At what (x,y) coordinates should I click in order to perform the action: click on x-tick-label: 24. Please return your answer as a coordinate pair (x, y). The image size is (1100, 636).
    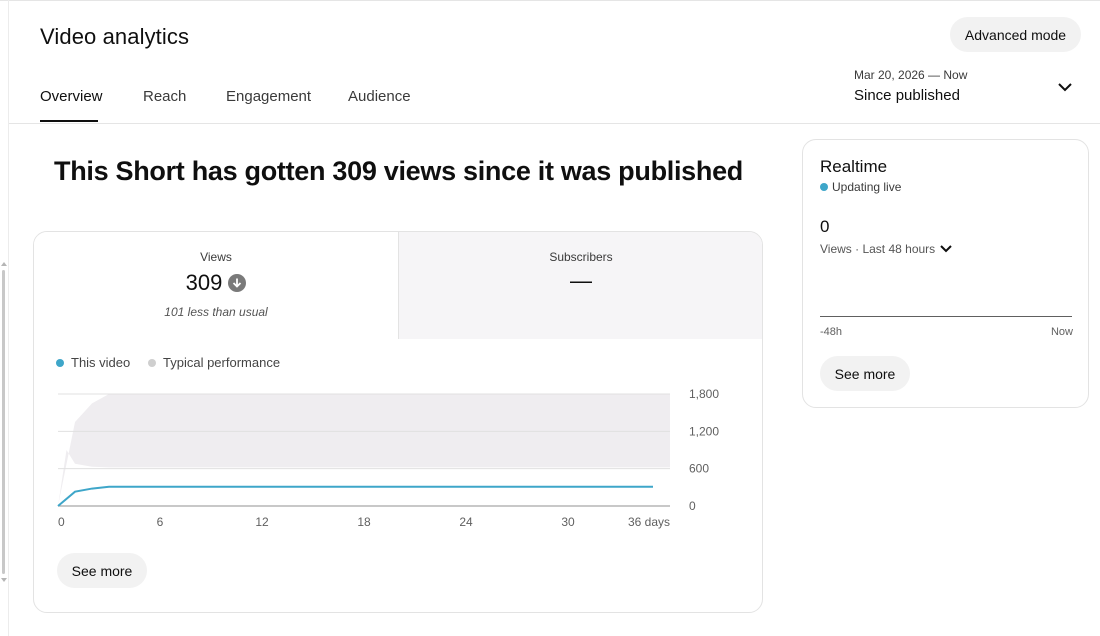
    Looking at the image, I should click on (466, 522).